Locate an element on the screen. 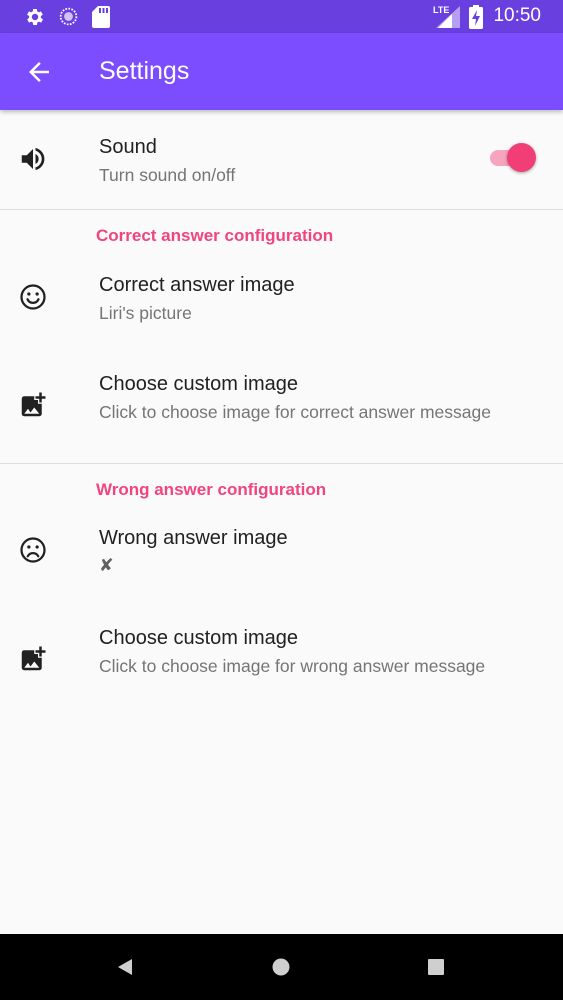  home-circle-icon is located at coordinates (281, 967).